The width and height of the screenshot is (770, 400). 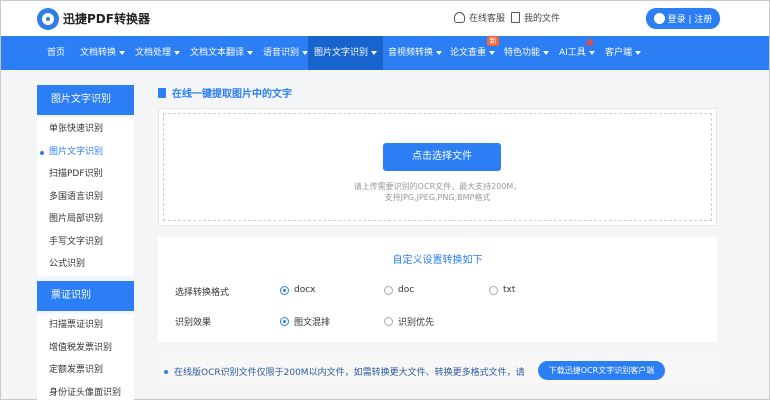 What do you see at coordinates (85, 242) in the screenshot?
I see `sidebar-item-handwriting: 手写文字识别` at bounding box center [85, 242].